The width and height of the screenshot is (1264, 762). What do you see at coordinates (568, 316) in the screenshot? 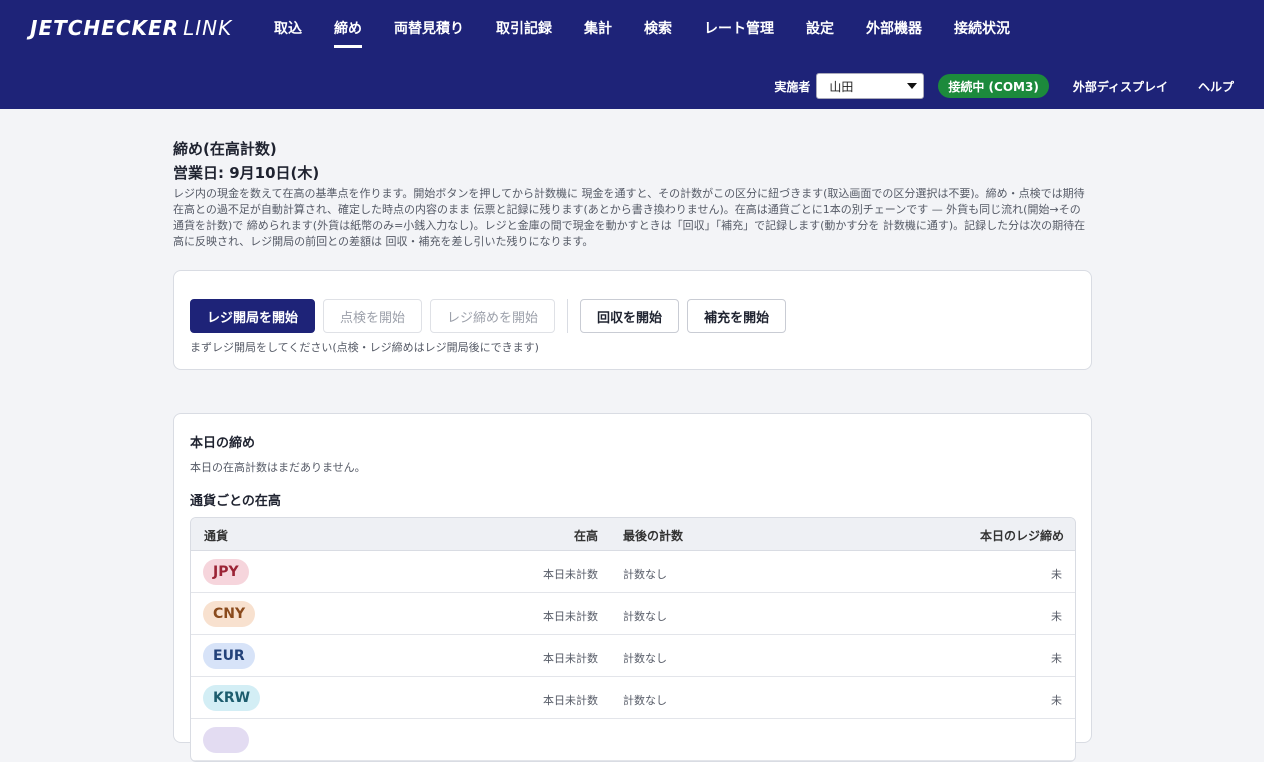
I see `button-divider` at bounding box center [568, 316].